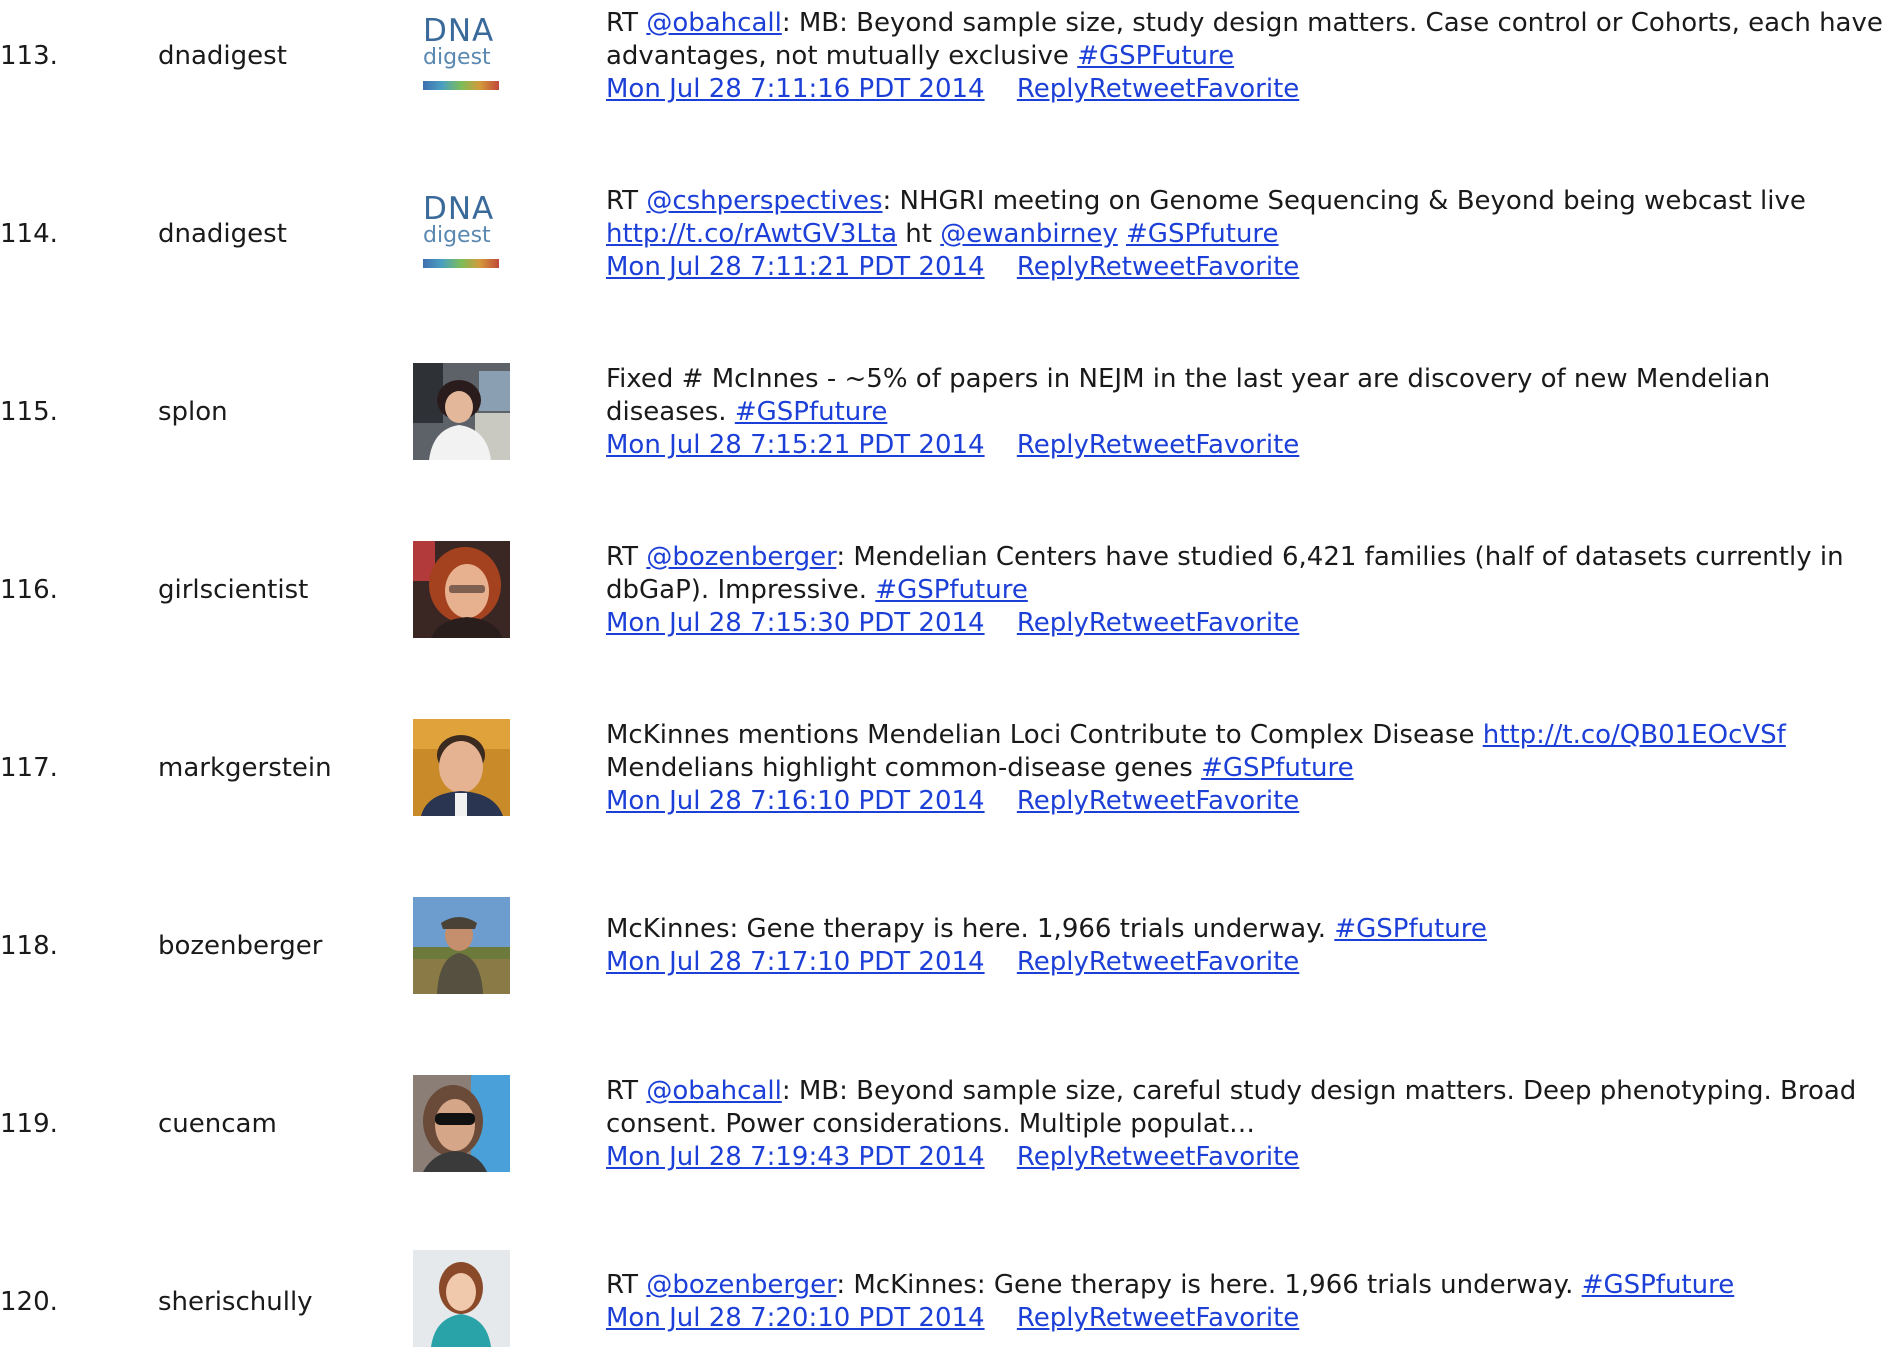 Image resolution: width=1891 pixels, height=1356 pixels. What do you see at coordinates (29, 1124) in the screenshot?
I see `row-number: 119.` at bounding box center [29, 1124].